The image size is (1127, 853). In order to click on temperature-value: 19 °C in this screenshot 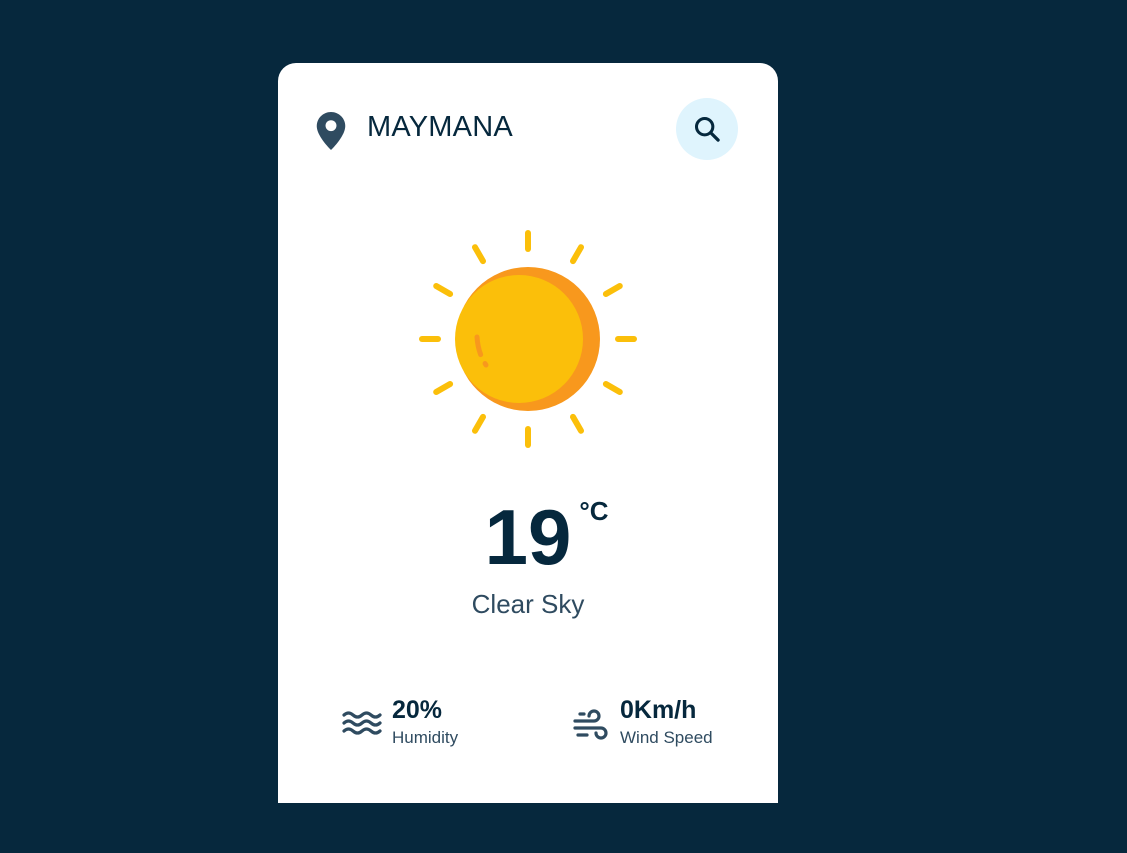, I will do `click(546, 537)`.